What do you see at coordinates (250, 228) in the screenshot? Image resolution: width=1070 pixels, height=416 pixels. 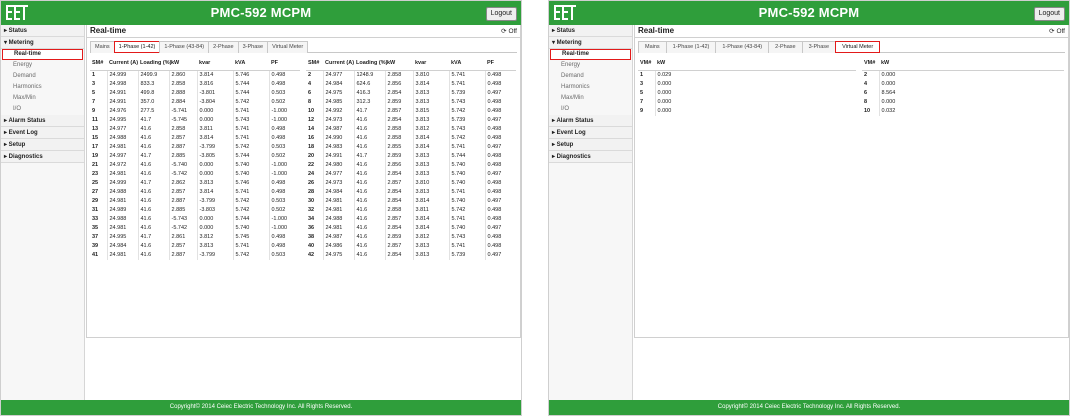 I see `table-cell: 5.740` at bounding box center [250, 228].